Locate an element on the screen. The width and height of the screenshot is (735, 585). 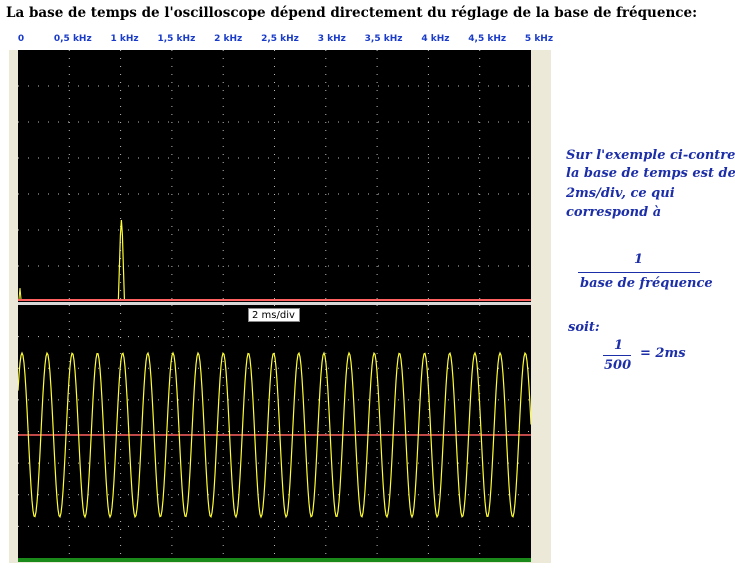
result-value: = 2ms is located at coordinates (663, 353).